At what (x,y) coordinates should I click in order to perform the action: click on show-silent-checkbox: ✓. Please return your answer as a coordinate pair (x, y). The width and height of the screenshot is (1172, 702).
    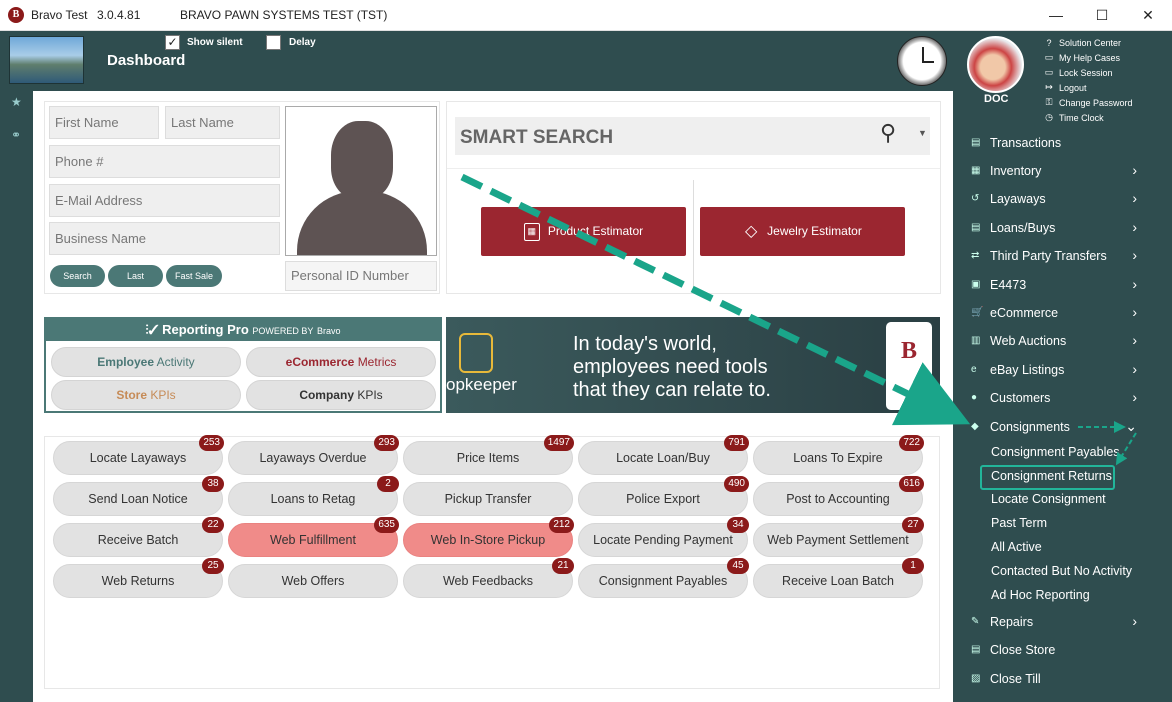
    Looking at the image, I should click on (172, 42).